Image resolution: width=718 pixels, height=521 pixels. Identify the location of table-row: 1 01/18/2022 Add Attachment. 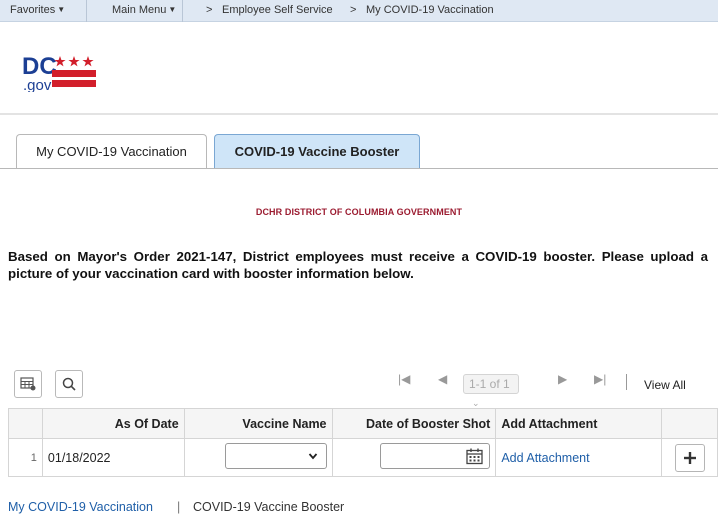
(363, 457).